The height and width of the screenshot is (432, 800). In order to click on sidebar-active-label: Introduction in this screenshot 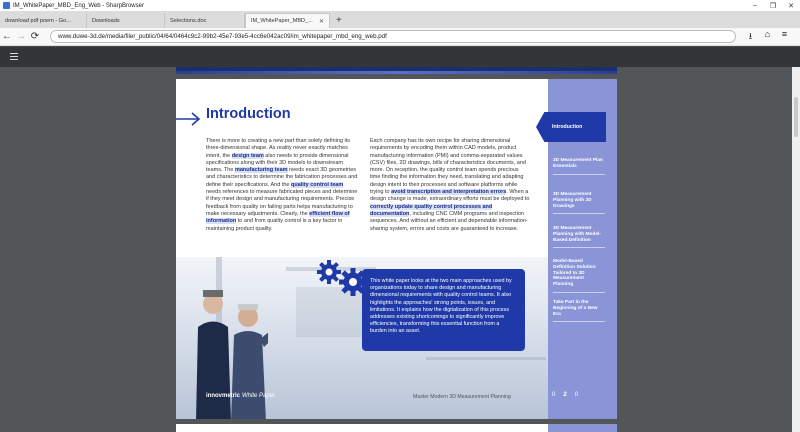, I will do `click(567, 127)`.